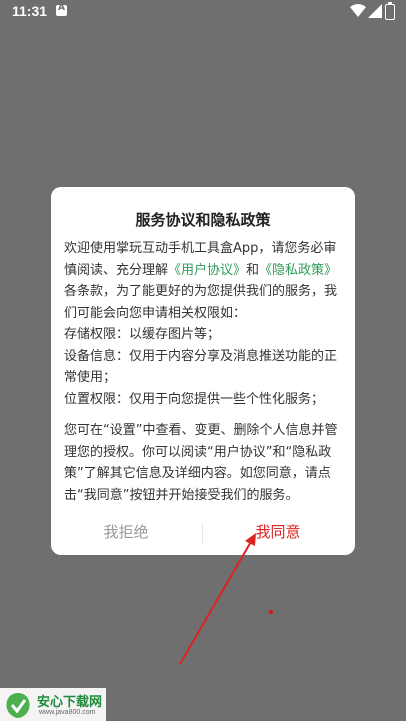 The height and width of the screenshot is (721, 406). Describe the element at coordinates (70, 701) in the screenshot. I see `watermark-title: 安心下载网` at that location.